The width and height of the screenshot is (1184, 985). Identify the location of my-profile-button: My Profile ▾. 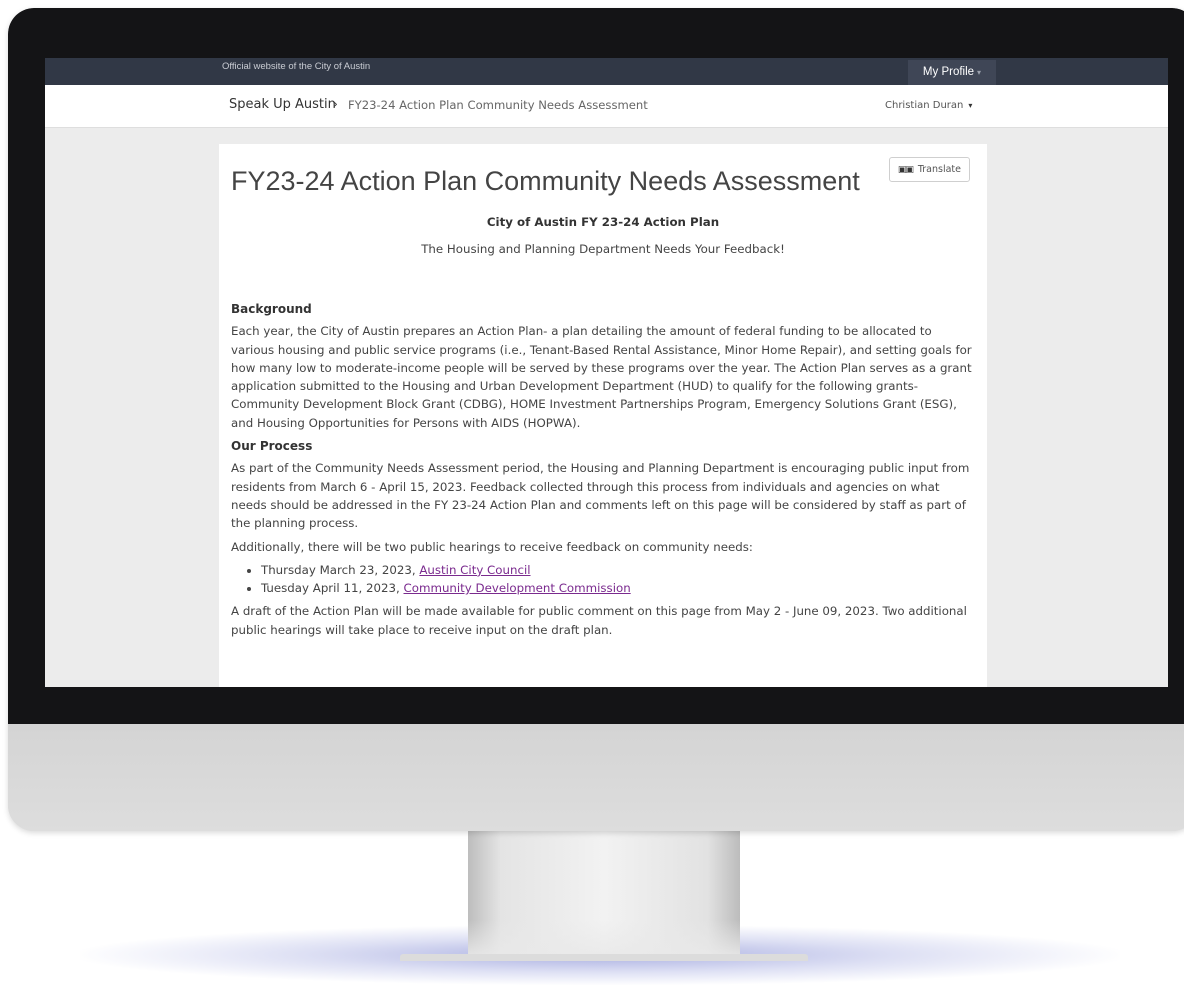
(952, 72).